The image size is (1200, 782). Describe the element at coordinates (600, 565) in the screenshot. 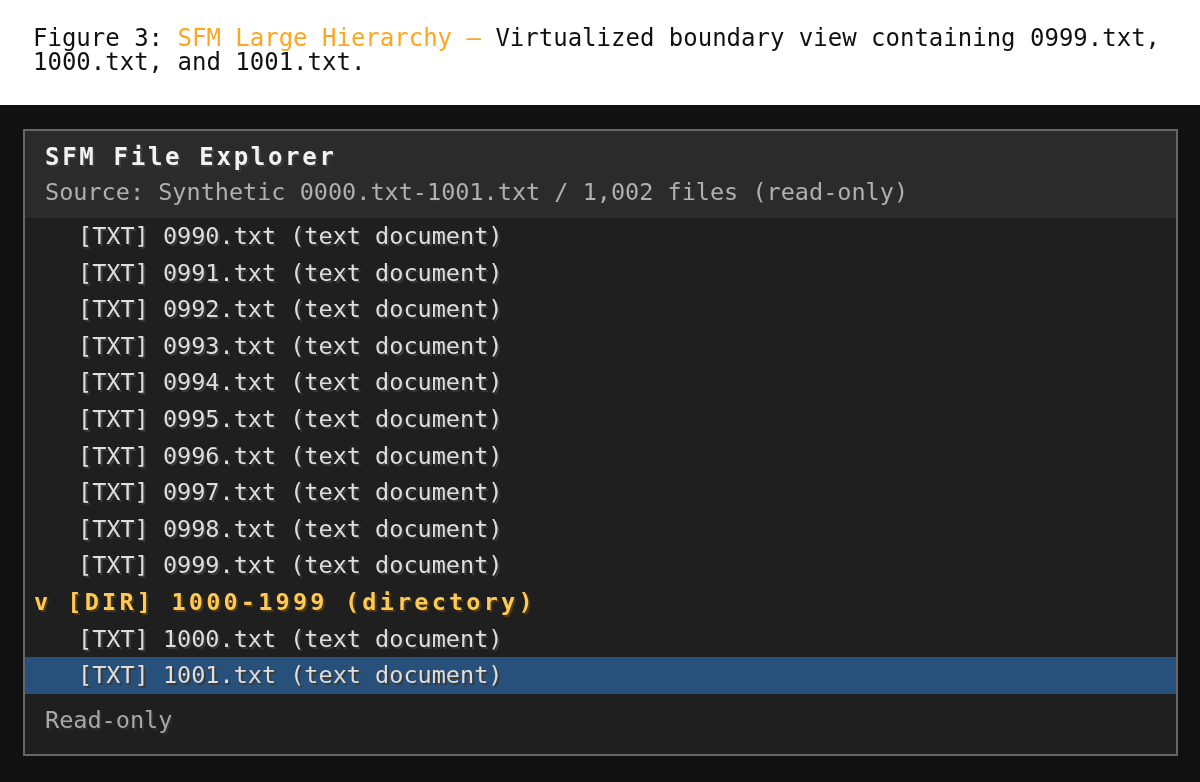

I see `file-row: [TXT] 0999.txt (text document)` at that location.